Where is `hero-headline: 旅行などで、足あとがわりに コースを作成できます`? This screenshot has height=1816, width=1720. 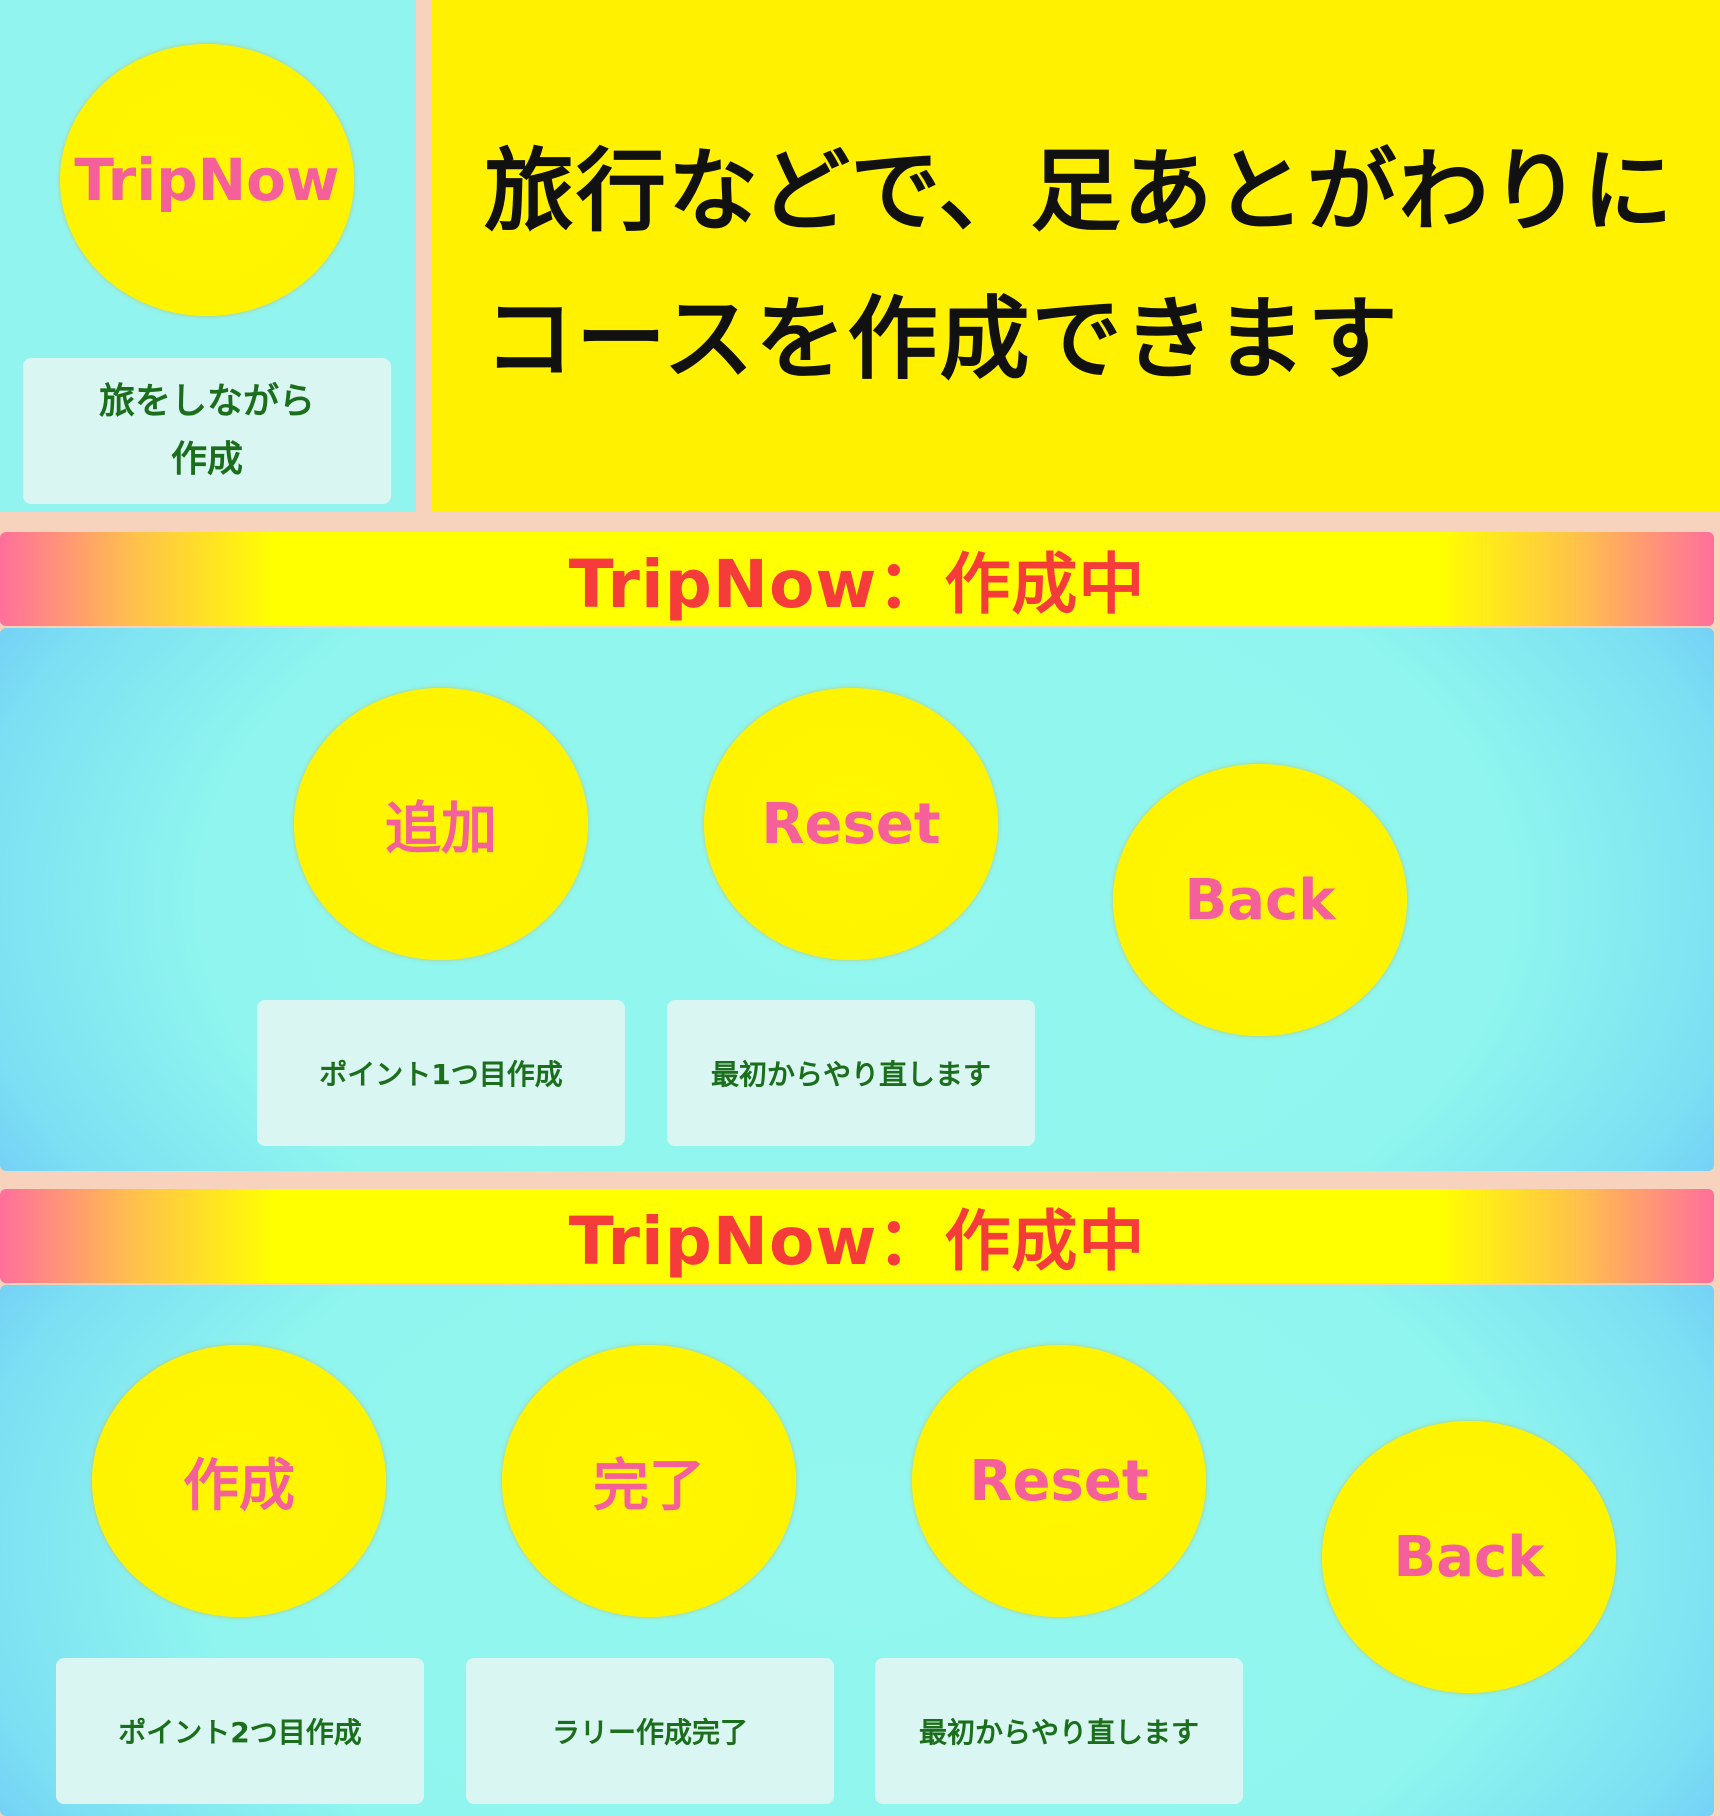
hero-headline: 旅行などで、足あとがわりに コースを作成できます is located at coordinates (1084, 266).